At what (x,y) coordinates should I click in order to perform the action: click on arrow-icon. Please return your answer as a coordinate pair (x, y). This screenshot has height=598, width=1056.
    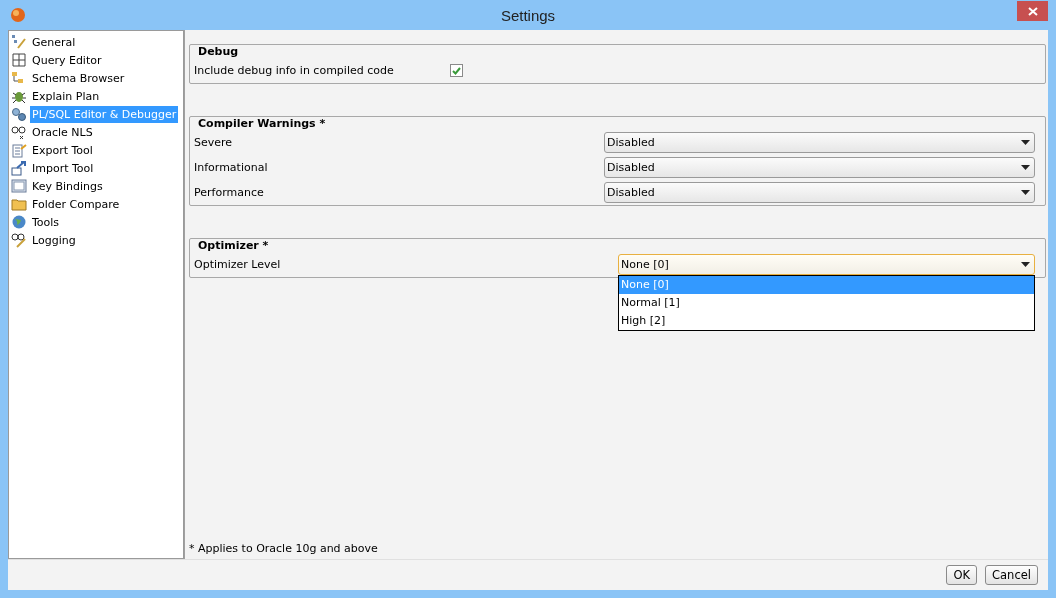
    Looking at the image, I should click on (19, 168).